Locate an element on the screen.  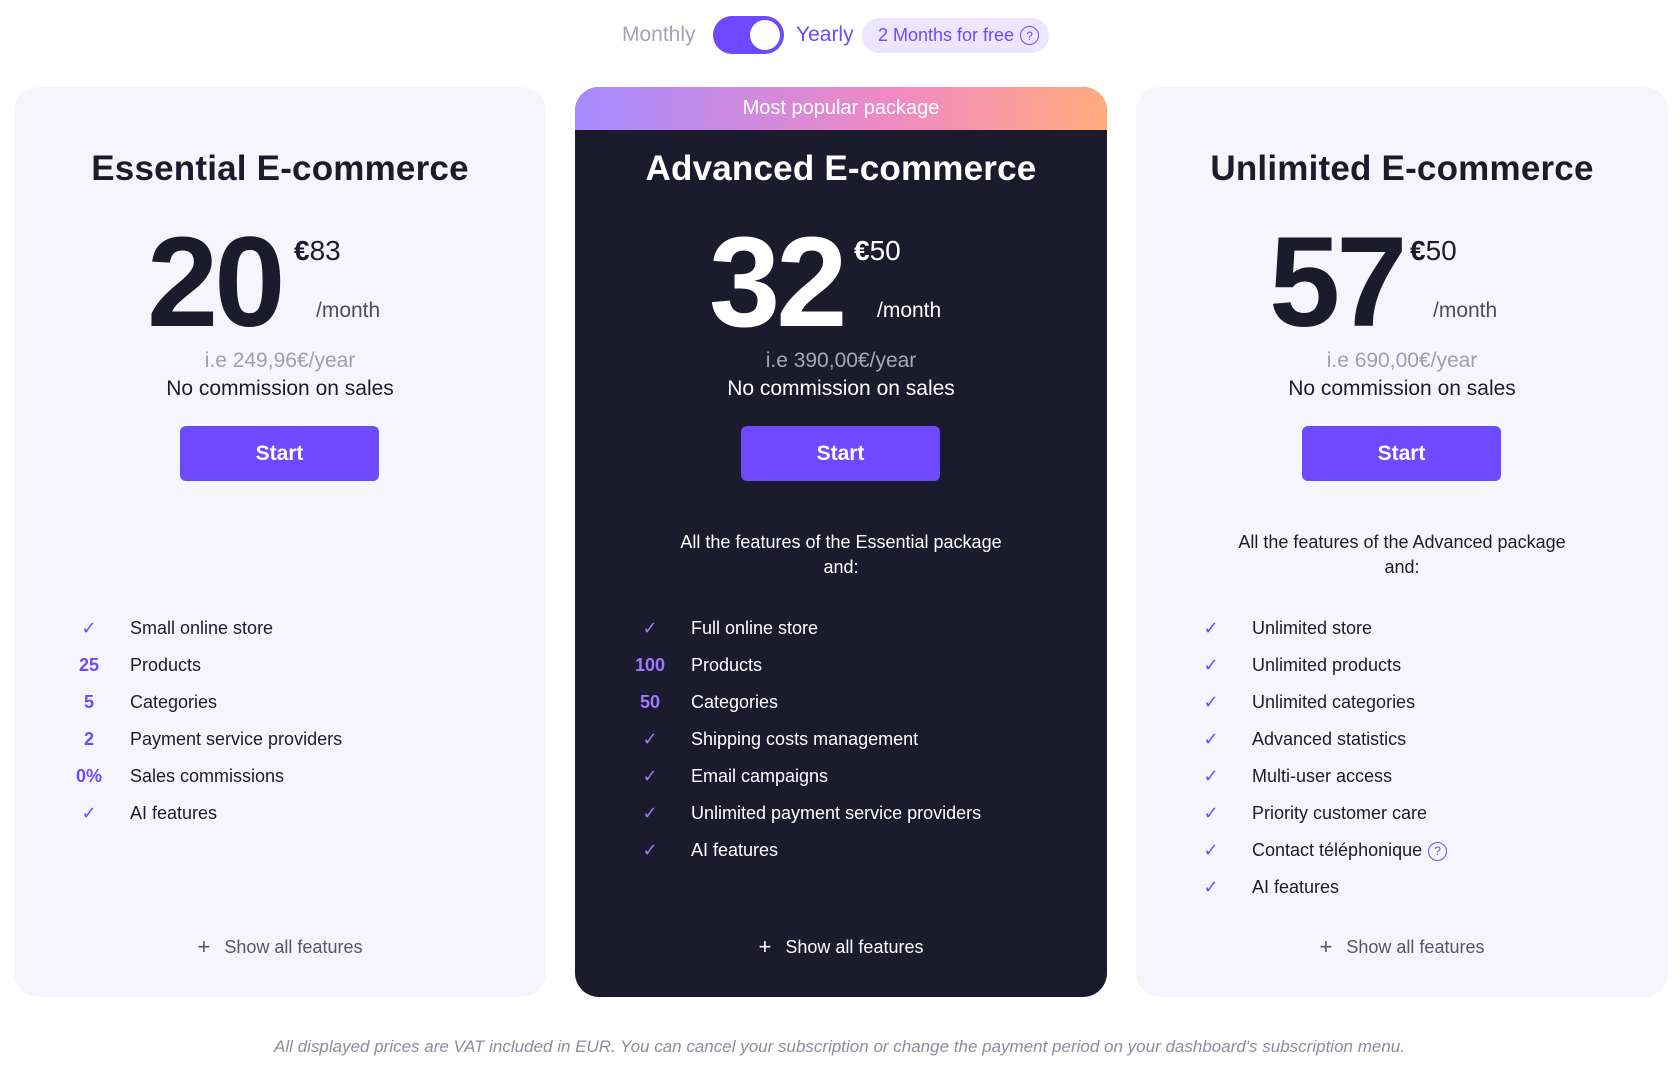
feature-item: 2 Payment service providers is located at coordinates (289, 739).